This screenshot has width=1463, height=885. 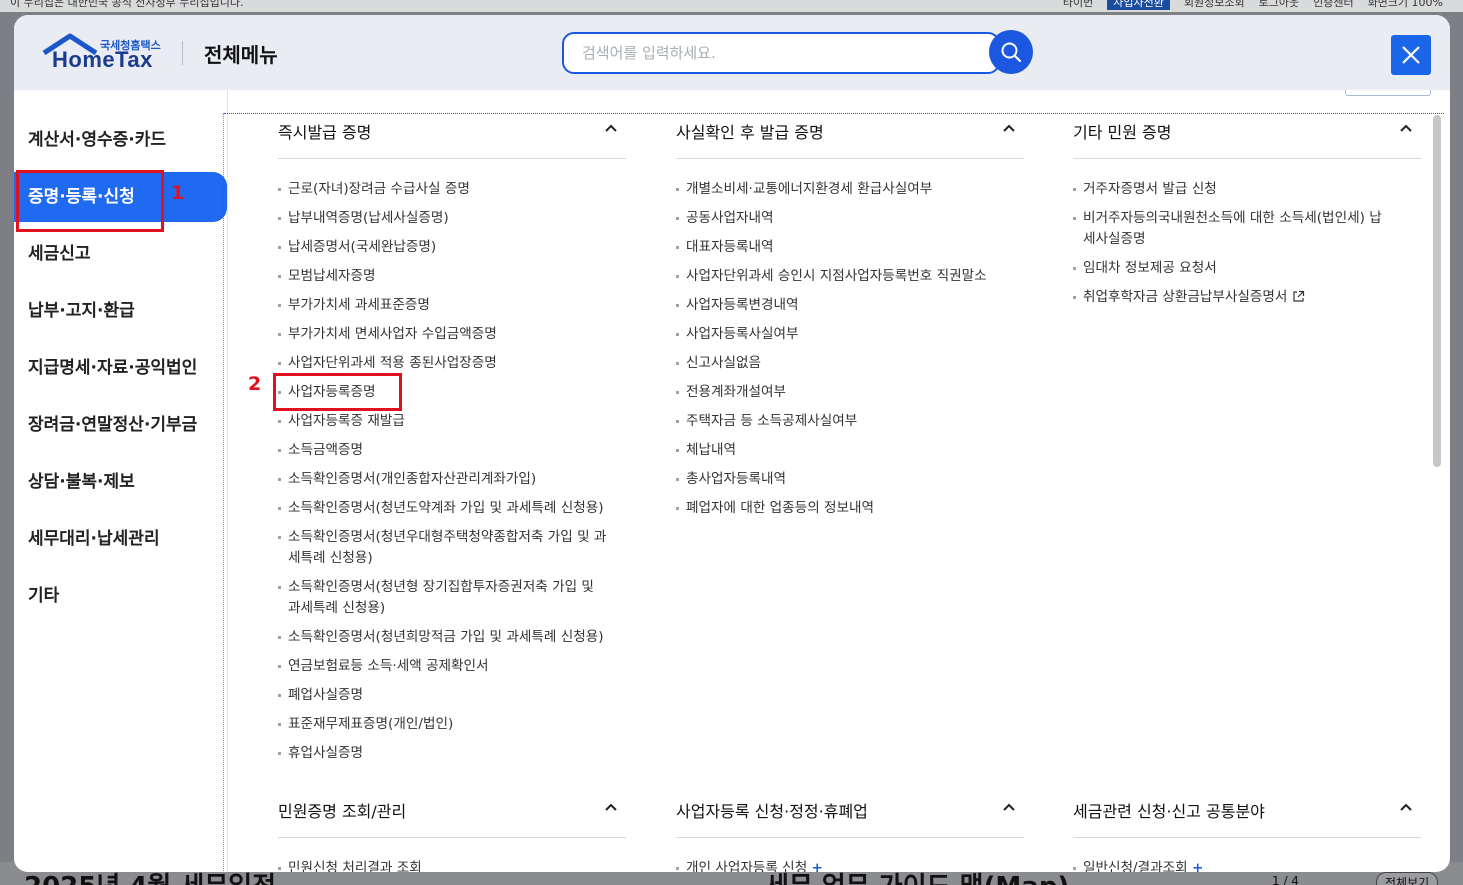 I want to click on section-header: 기타 민원 증명, so click(x=1247, y=137).